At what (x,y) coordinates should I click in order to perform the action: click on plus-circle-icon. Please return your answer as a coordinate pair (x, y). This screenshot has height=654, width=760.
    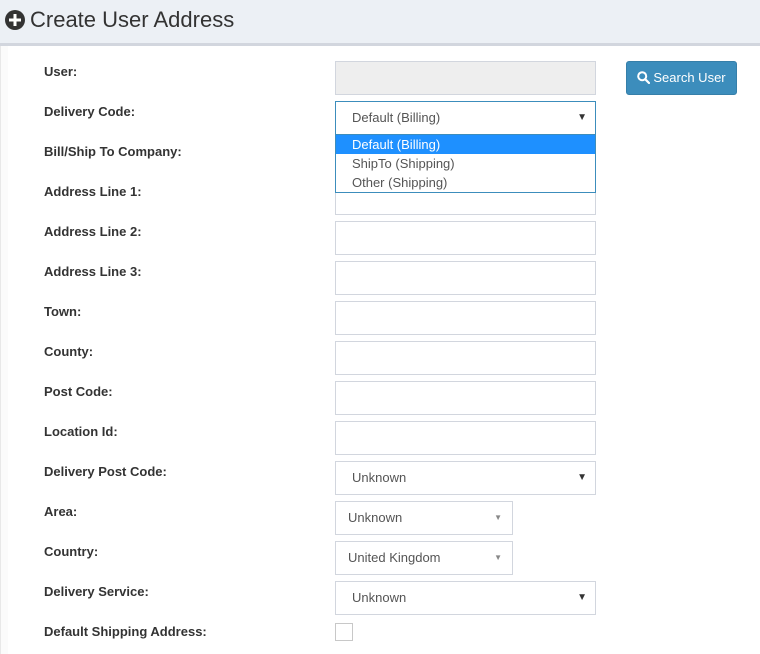
    Looking at the image, I should click on (15, 20).